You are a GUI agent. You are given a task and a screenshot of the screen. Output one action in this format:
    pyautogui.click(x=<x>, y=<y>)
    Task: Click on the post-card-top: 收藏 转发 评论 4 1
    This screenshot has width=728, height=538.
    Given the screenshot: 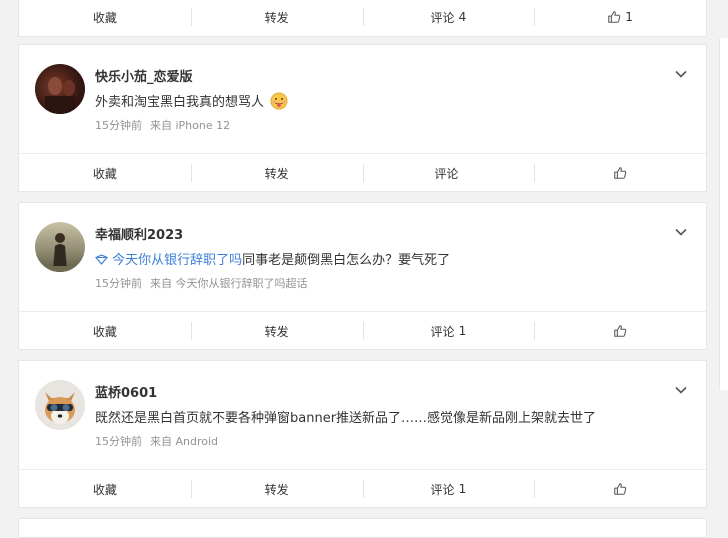 What is the action you would take?
    pyautogui.click(x=362, y=18)
    